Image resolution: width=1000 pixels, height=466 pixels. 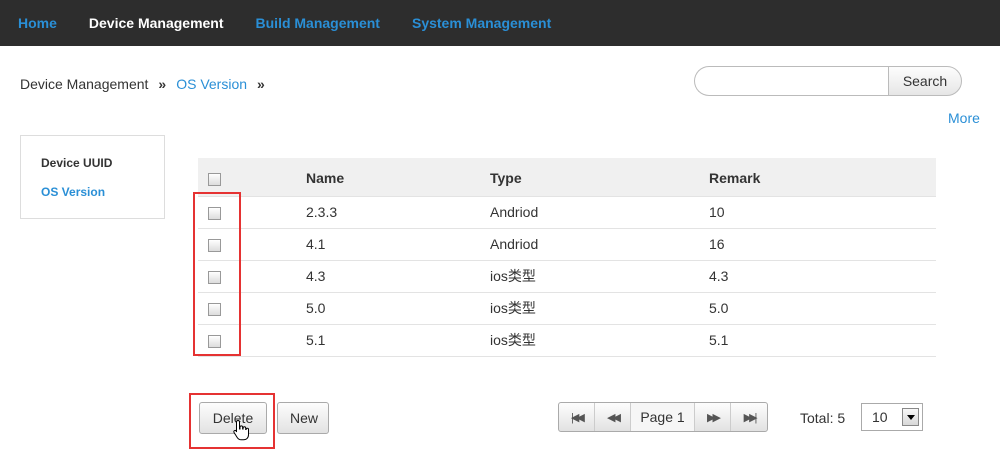 I want to click on search-button: Search, so click(x=925, y=81).